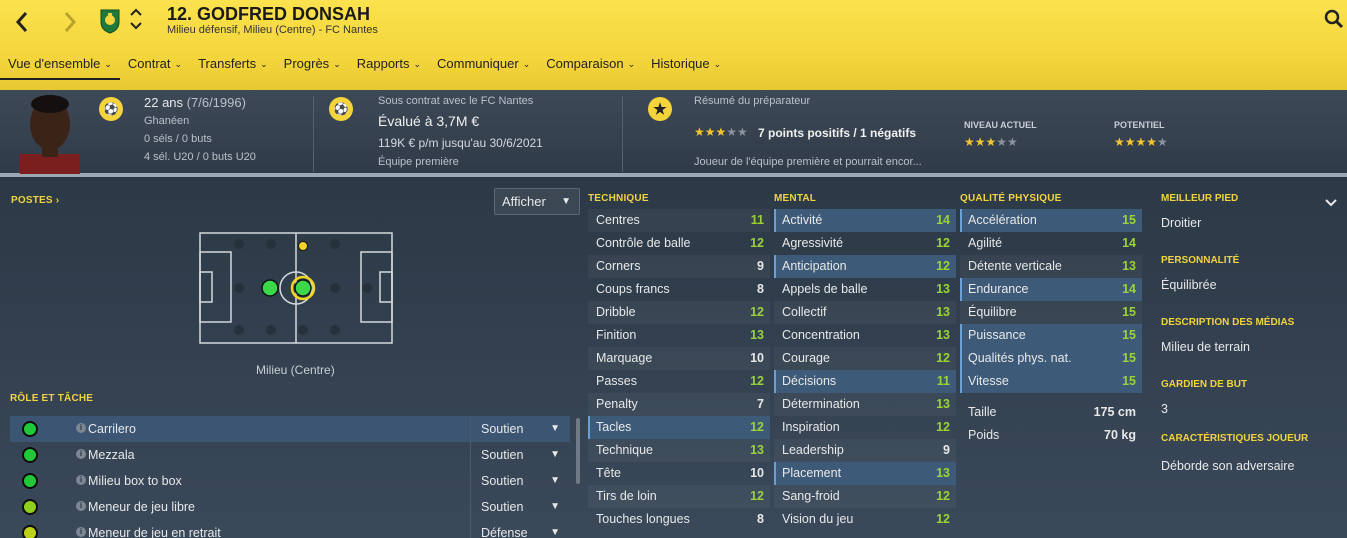 The height and width of the screenshot is (538, 1347). What do you see at coordinates (1051, 266) in the screenshot?
I see `attribute-row: Détente verticale 13` at bounding box center [1051, 266].